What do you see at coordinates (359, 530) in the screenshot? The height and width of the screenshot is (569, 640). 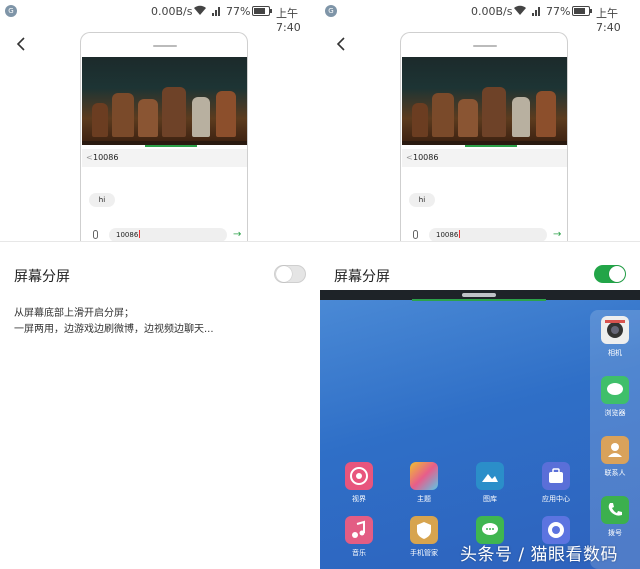 I see `music-icon` at bounding box center [359, 530].